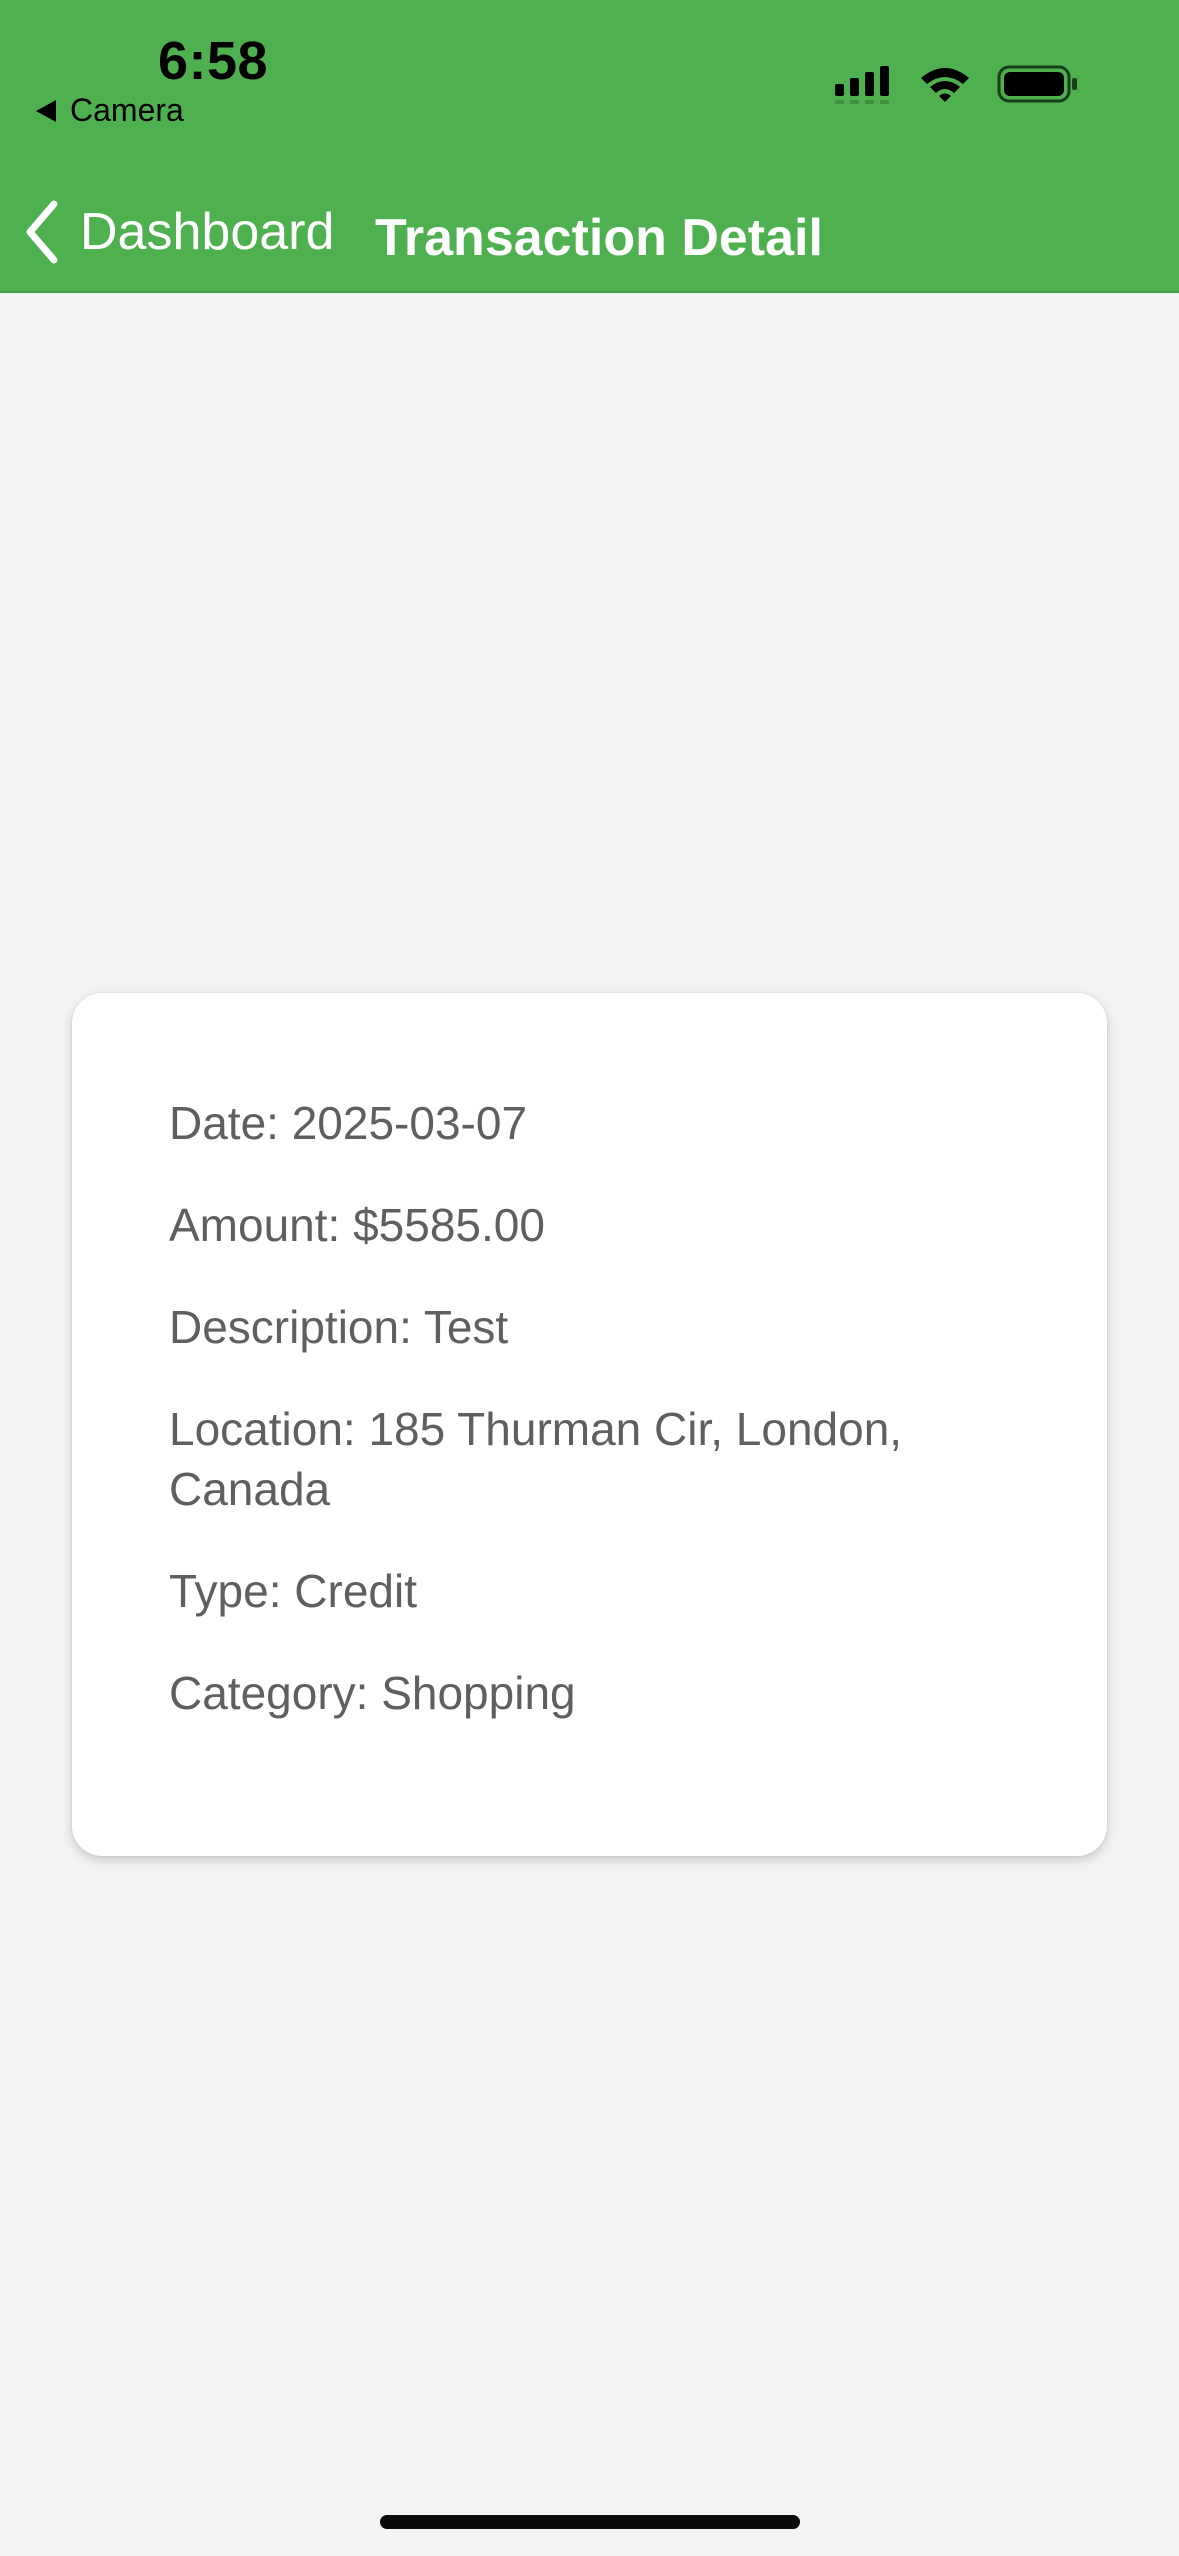 This screenshot has height=2556, width=1179. I want to click on status-time: 6:58, so click(213, 61).